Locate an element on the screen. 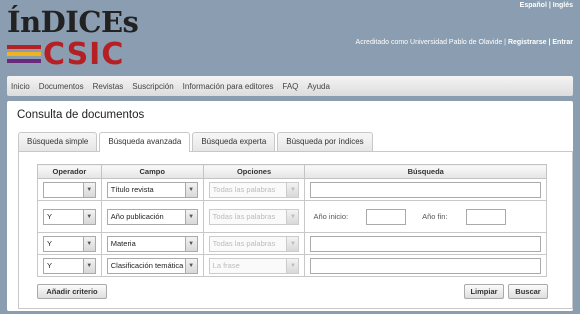 The width and height of the screenshot is (580, 314). header-field: Campo is located at coordinates (152, 171).